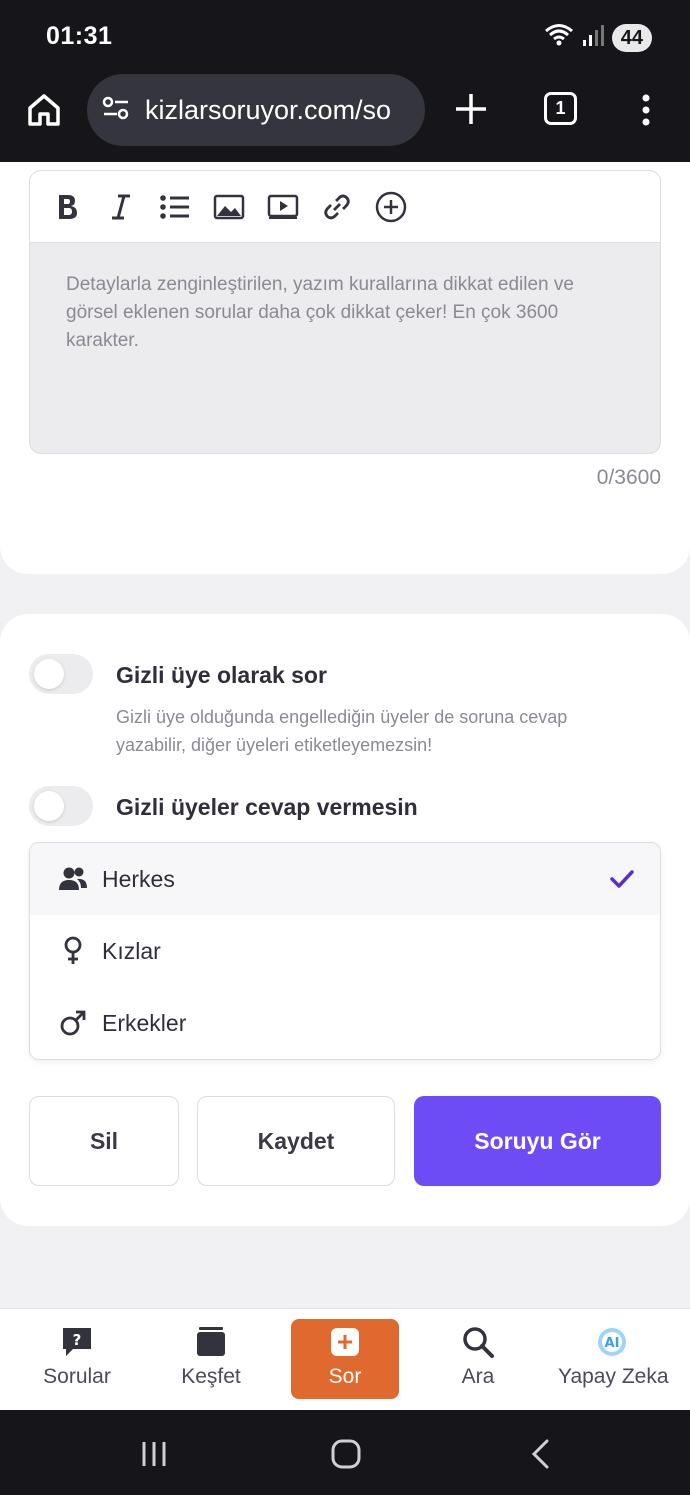 This screenshot has width=690, height=1495. Describe the element at coordinates (175, 207) in the screenshot. I see `list-icon` at that location.